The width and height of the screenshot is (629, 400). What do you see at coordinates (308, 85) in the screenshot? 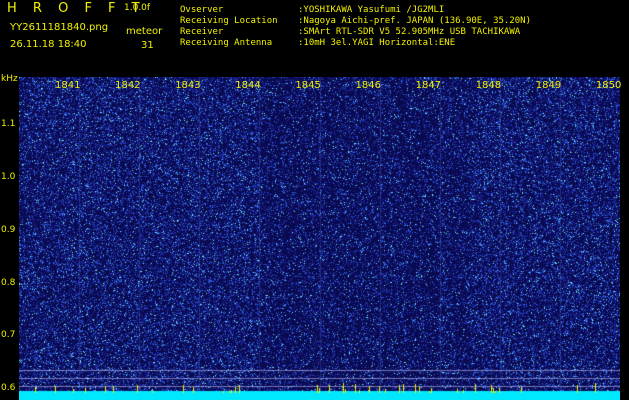
I see `x-tick-label: 1845` at bounding box center [308, 85].